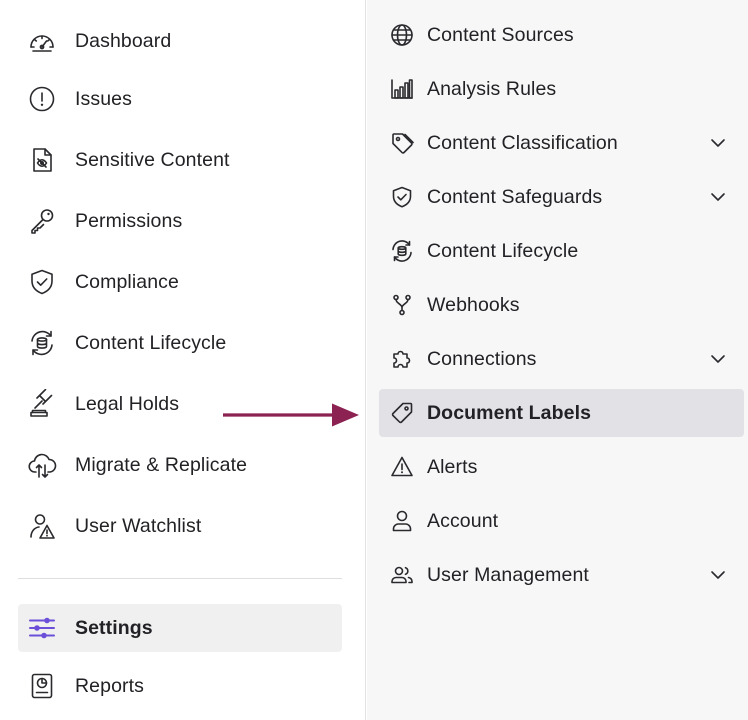  I want to click on submenu-item-label: Analysis Rules, so click(492, 88).